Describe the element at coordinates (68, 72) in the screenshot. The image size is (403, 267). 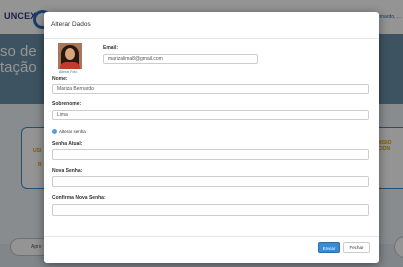
I see `alterar-foto-link: Alterar Foto` at that location.